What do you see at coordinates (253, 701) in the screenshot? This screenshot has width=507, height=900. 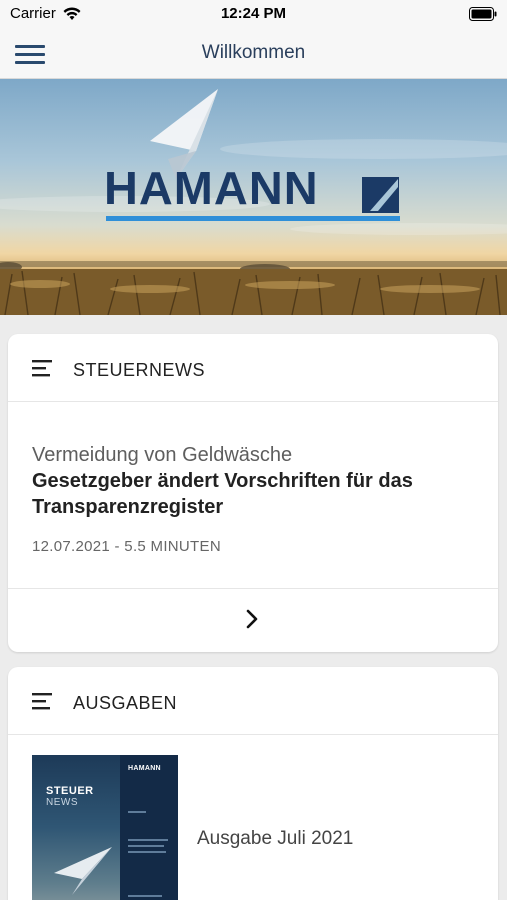 I see `issues-card-header: AUSGABEN` at bounding box center [253, 701].